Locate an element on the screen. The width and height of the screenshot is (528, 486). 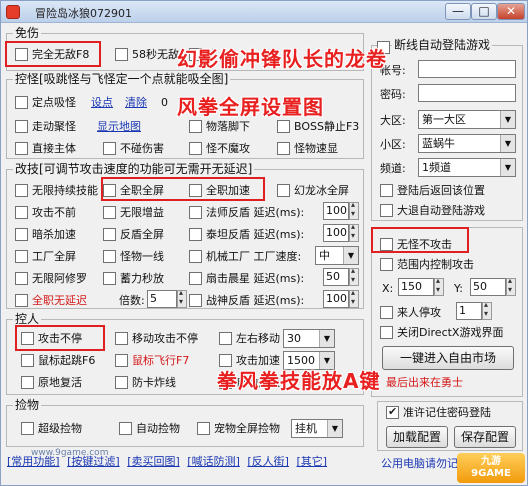
fan-delay-spinner is located at coordinates (354, 276).